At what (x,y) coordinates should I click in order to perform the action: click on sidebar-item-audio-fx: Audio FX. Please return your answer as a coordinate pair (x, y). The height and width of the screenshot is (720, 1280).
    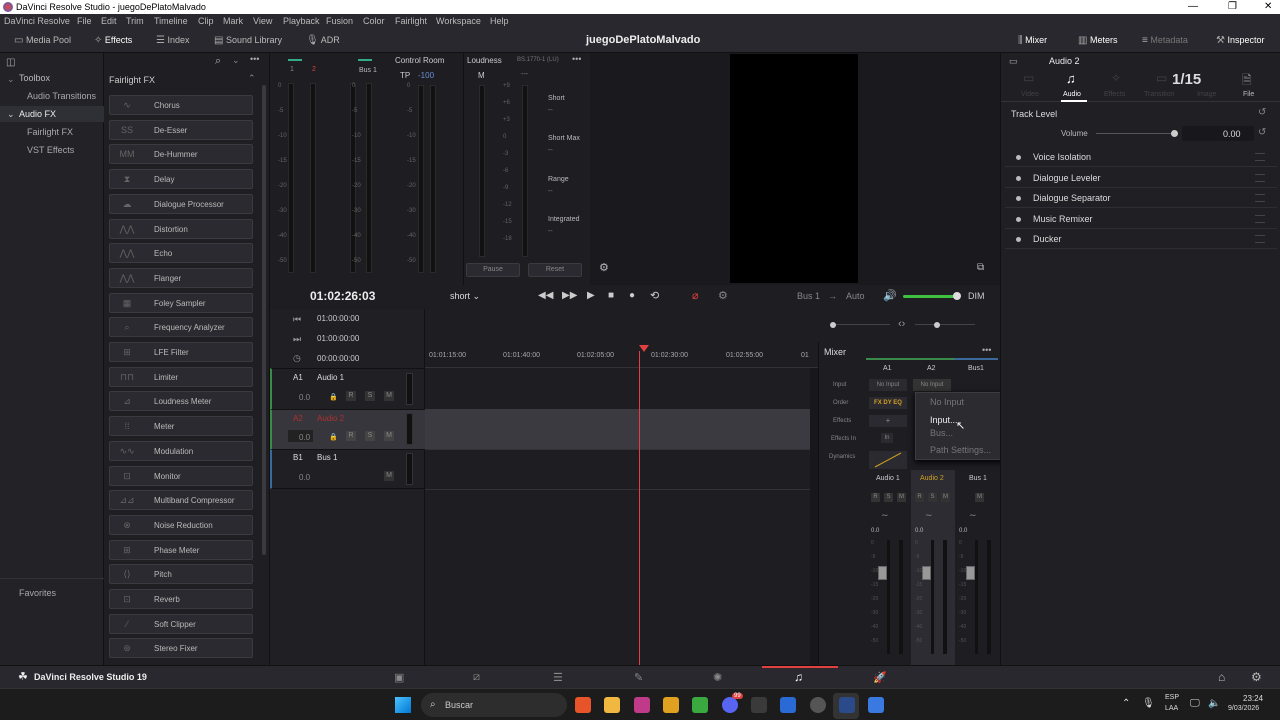
    Looking at the image, I should click on (37, 114).